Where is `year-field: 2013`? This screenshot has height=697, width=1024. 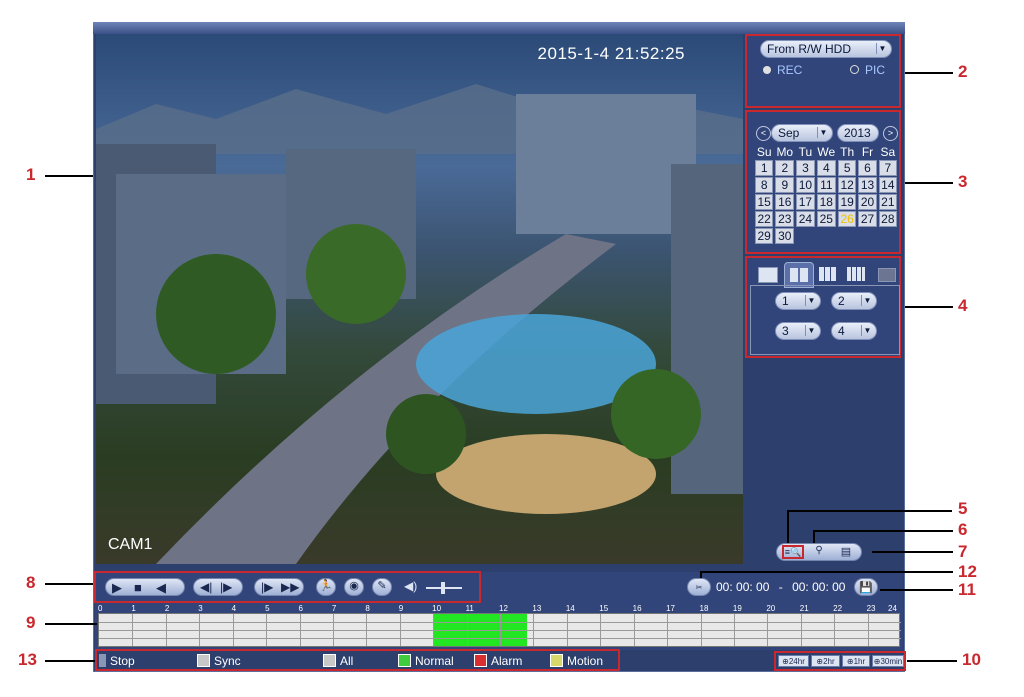 year-field: 2013 is located at coordinates (858, 133).